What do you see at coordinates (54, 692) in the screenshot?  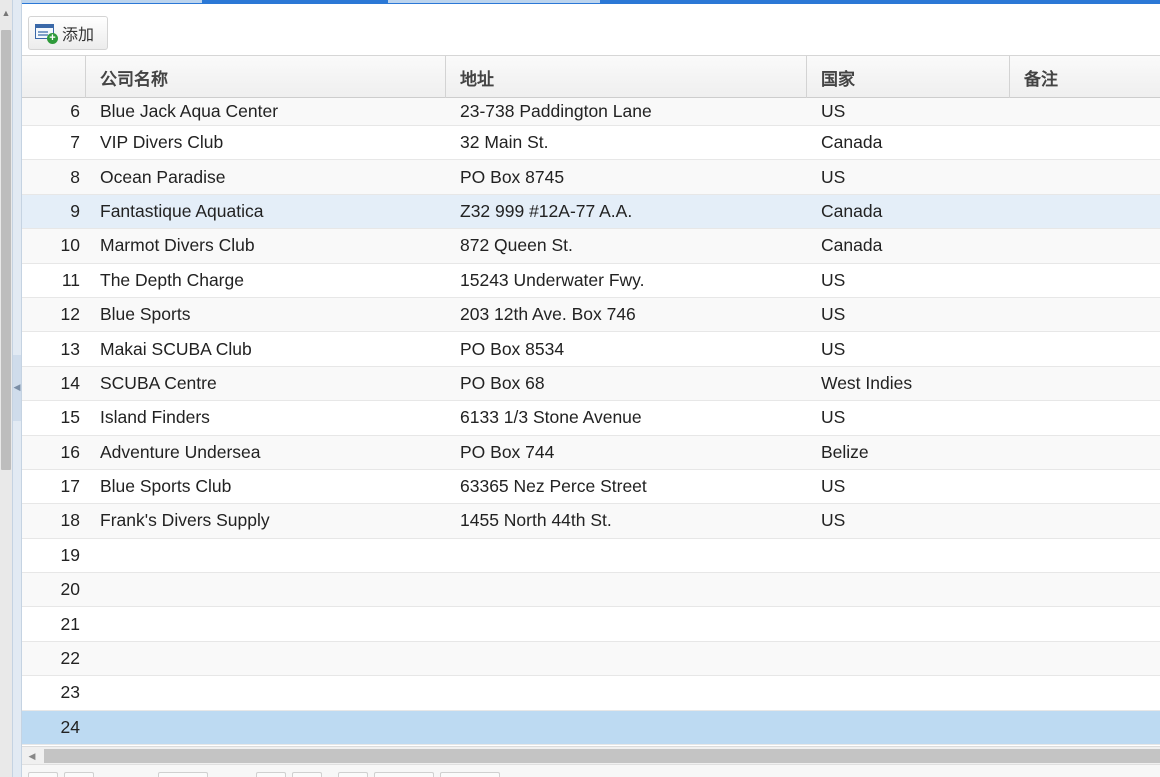 I see `row-number-cell: 23` at bounding box center [54, 692].